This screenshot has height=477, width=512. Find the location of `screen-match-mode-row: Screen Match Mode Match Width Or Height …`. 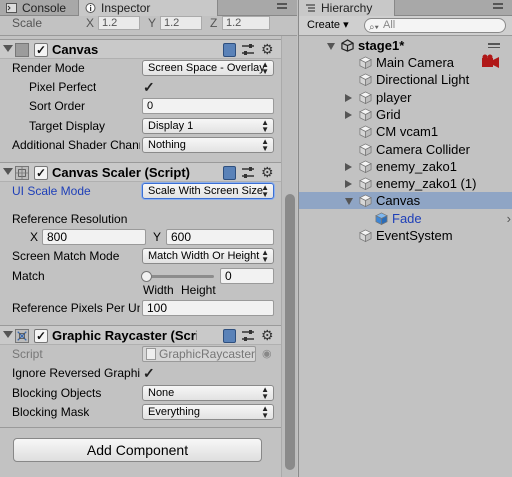

screen-match-mode-row: Screen Match Mode Match Width Or Height … is located at coordinates (140, 257).